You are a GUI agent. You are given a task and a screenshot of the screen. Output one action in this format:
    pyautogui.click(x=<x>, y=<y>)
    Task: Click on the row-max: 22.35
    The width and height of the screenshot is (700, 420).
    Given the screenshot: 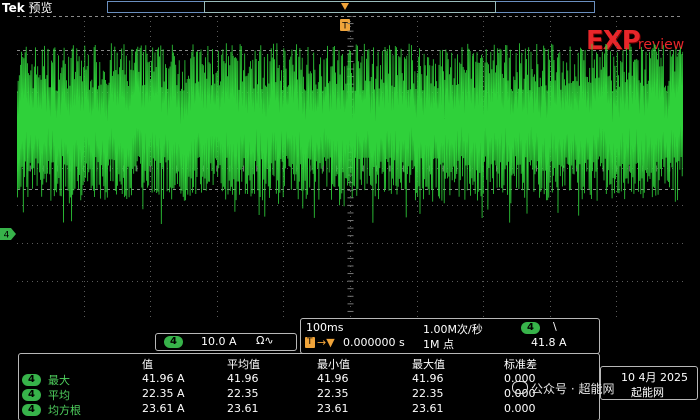 What is the action you would take?
    pyautogui.click(x=428, y=393)
    